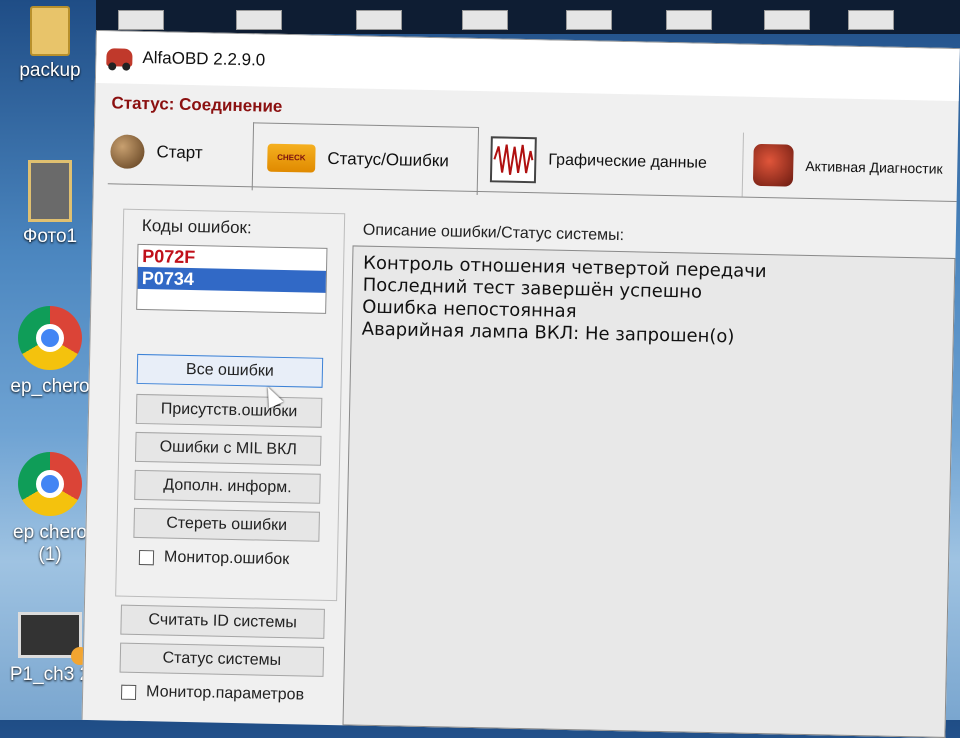  What do you see at coordinates (230, 370) in the screenshot?
I see `all-errors-button: Все ошибки` at bounding box center [230, 370].